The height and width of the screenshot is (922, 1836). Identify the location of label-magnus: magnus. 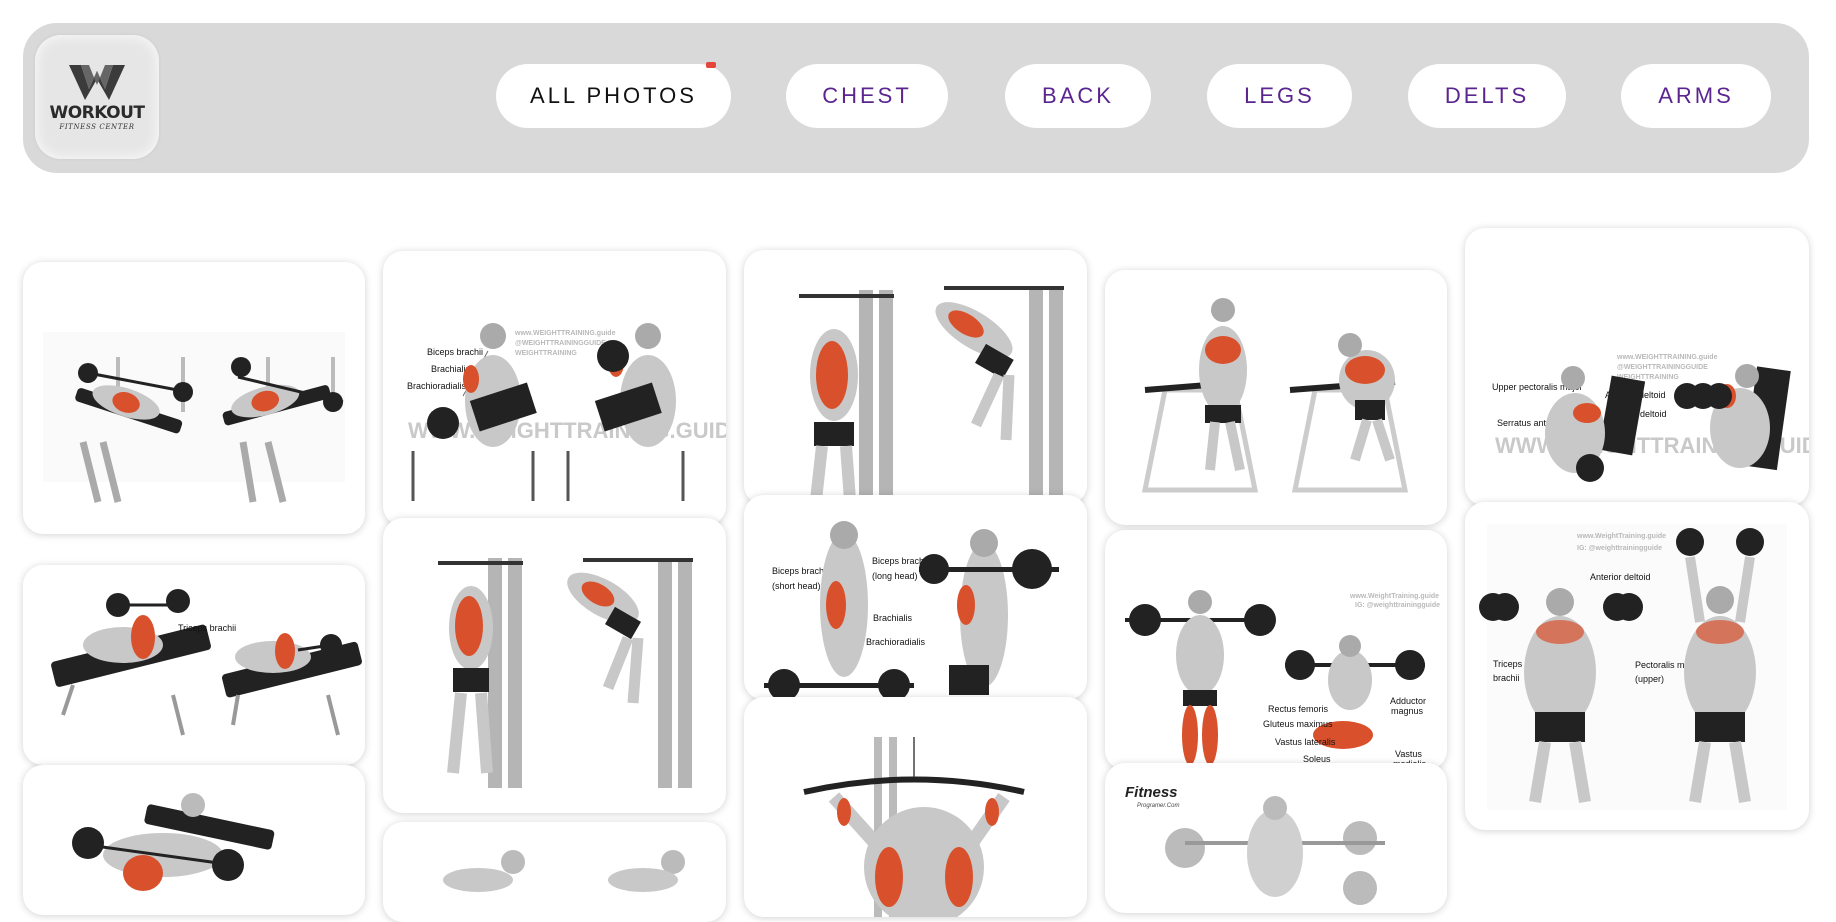
(1407, 711).